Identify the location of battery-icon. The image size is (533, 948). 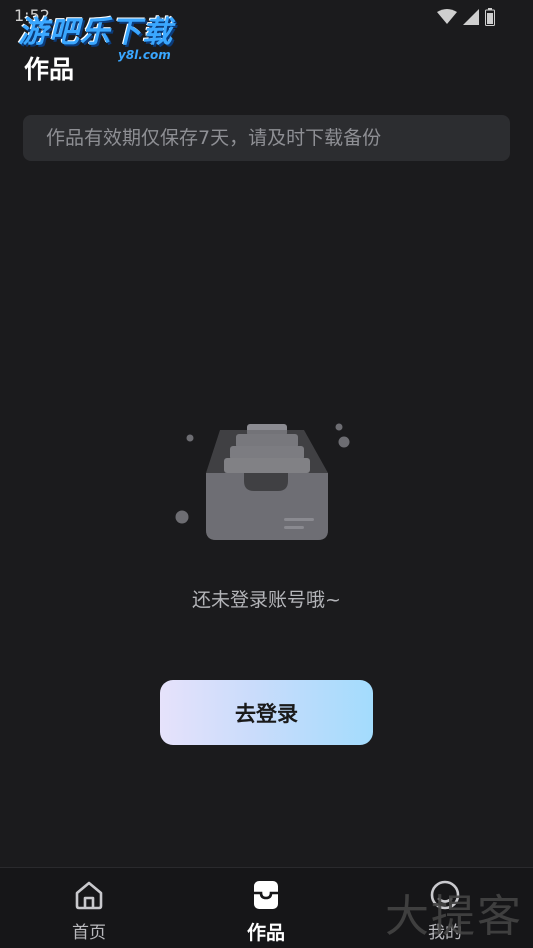
(490, 17).